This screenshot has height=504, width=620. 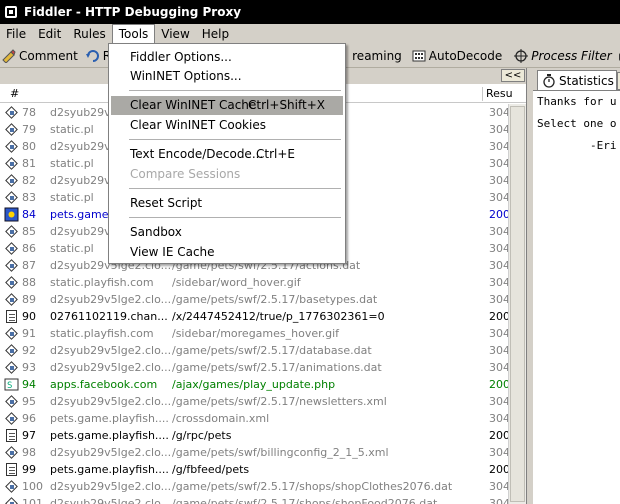 I want to click on fiddler-app-icon, so click(x=11, y=12).